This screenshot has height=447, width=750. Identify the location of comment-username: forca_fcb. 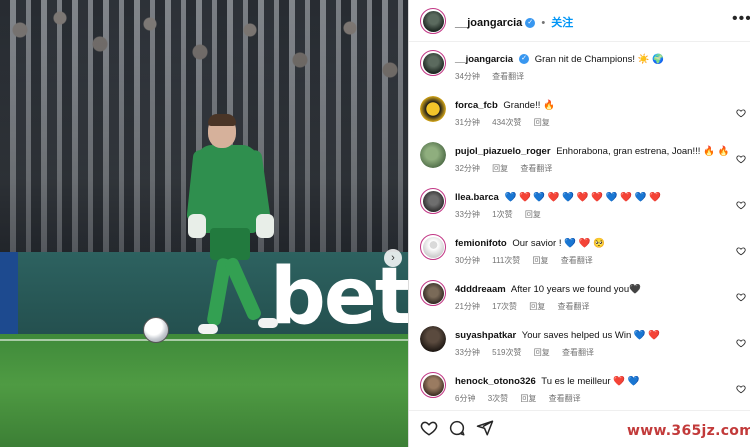
(476, 105).